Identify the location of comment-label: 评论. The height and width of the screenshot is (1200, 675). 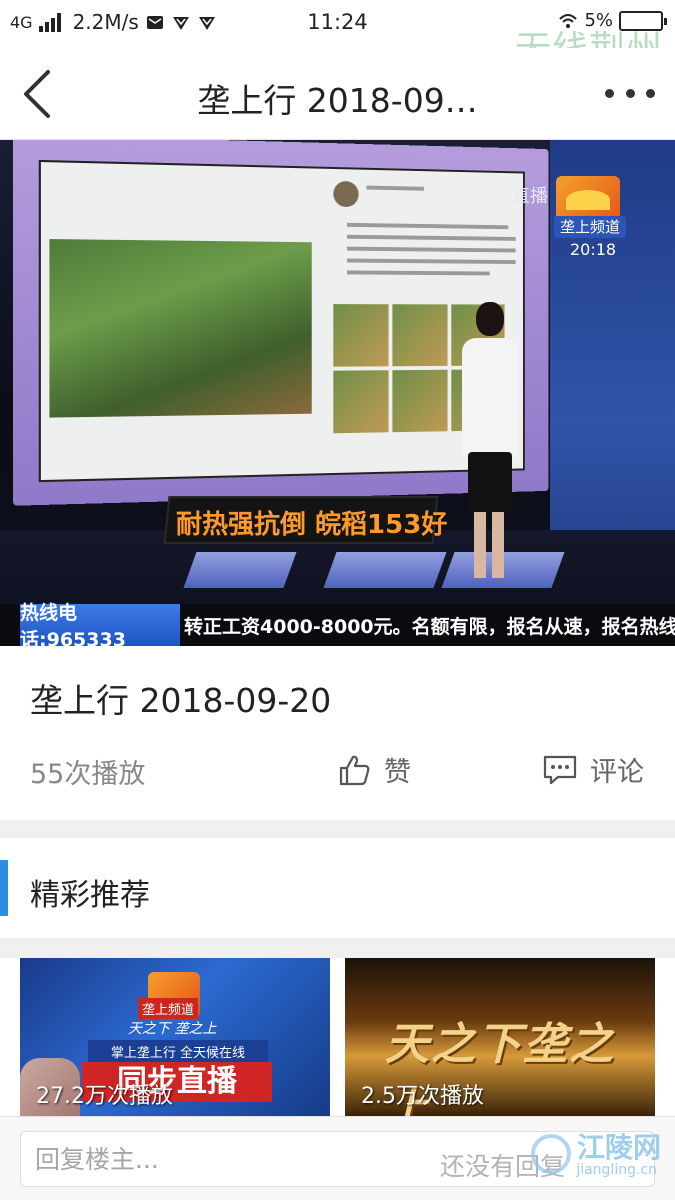
(617, 772).